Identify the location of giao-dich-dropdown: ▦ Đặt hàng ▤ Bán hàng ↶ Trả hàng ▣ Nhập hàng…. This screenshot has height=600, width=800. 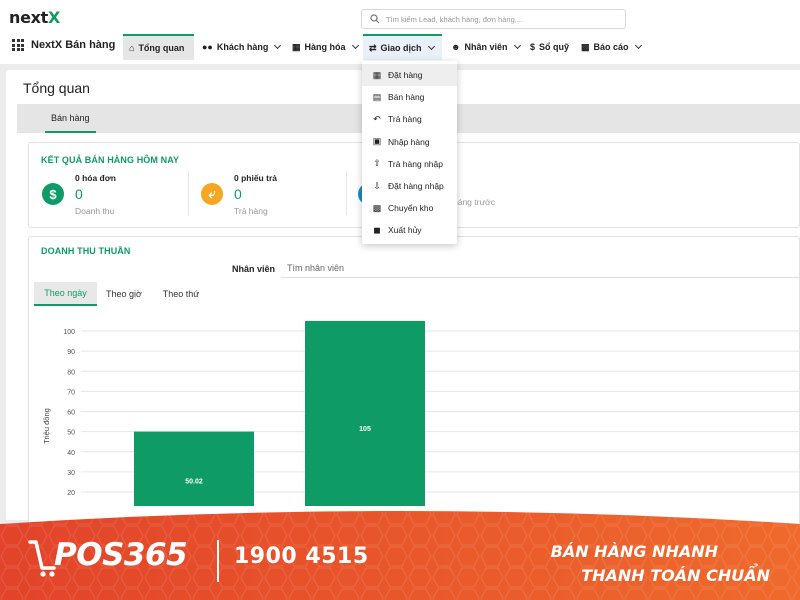
(409, 152).